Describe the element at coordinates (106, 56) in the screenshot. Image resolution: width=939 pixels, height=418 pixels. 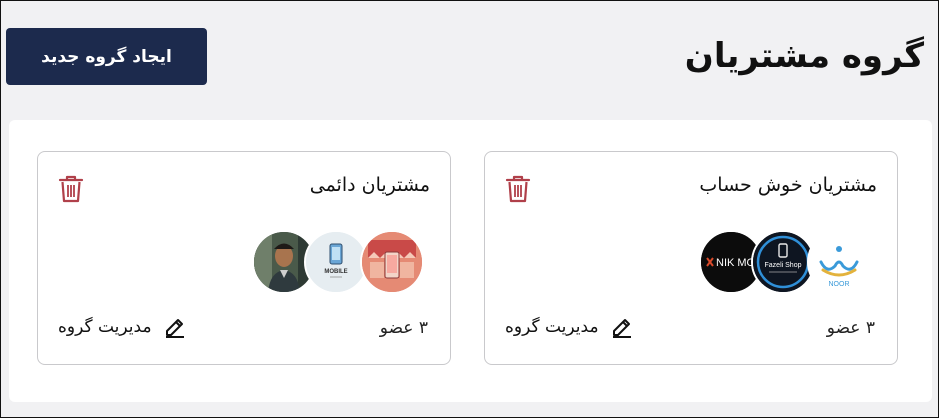
I see `create-group-button: ایجاد گروه جدید` at that location.